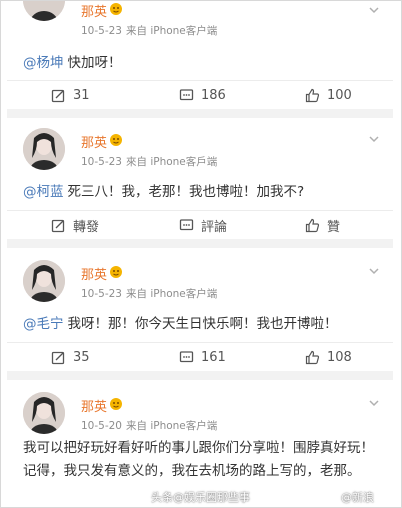 The height and width of the screenshot is (508, 402). What do you see at coordinates (43, 324) in the screenshot?
I see `mention-link: @毛宁` at bounding box center [43, 324].